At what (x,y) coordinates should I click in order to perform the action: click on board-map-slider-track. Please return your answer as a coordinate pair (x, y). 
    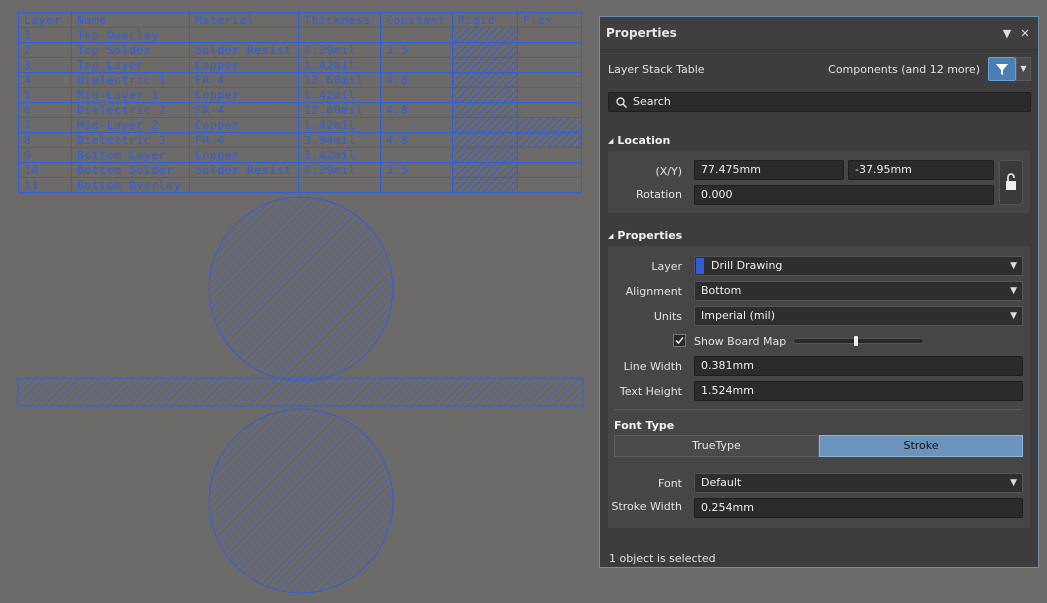
    Looking at the image, I should click on (858, 341).